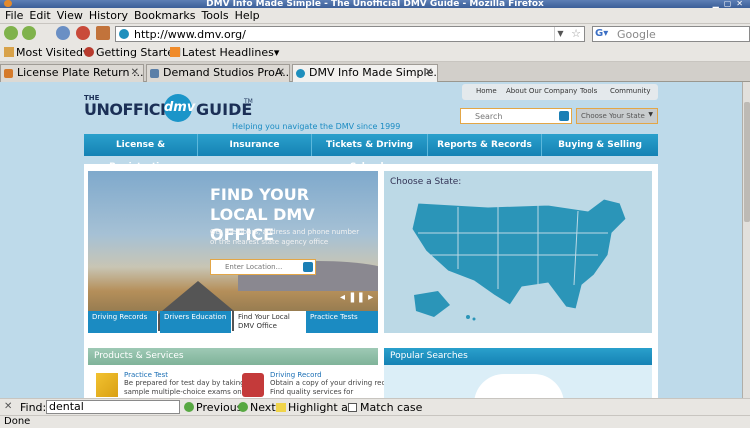 The height and width of the screenshot is (428, 750). I want to click on top-link-home: Home, so click(486, 91).